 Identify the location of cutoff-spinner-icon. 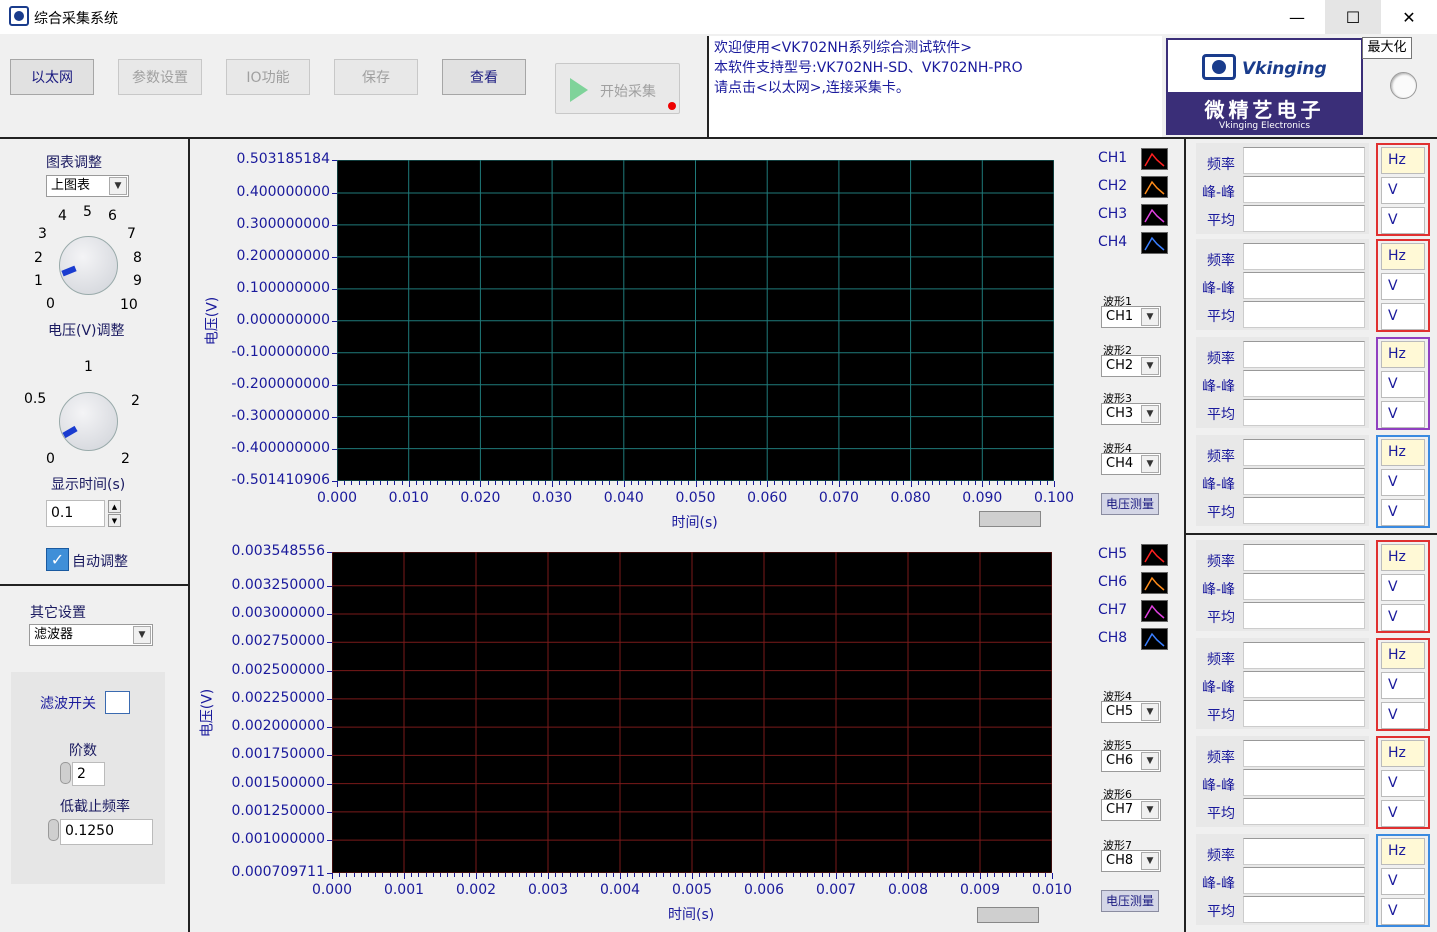
(53, 830).